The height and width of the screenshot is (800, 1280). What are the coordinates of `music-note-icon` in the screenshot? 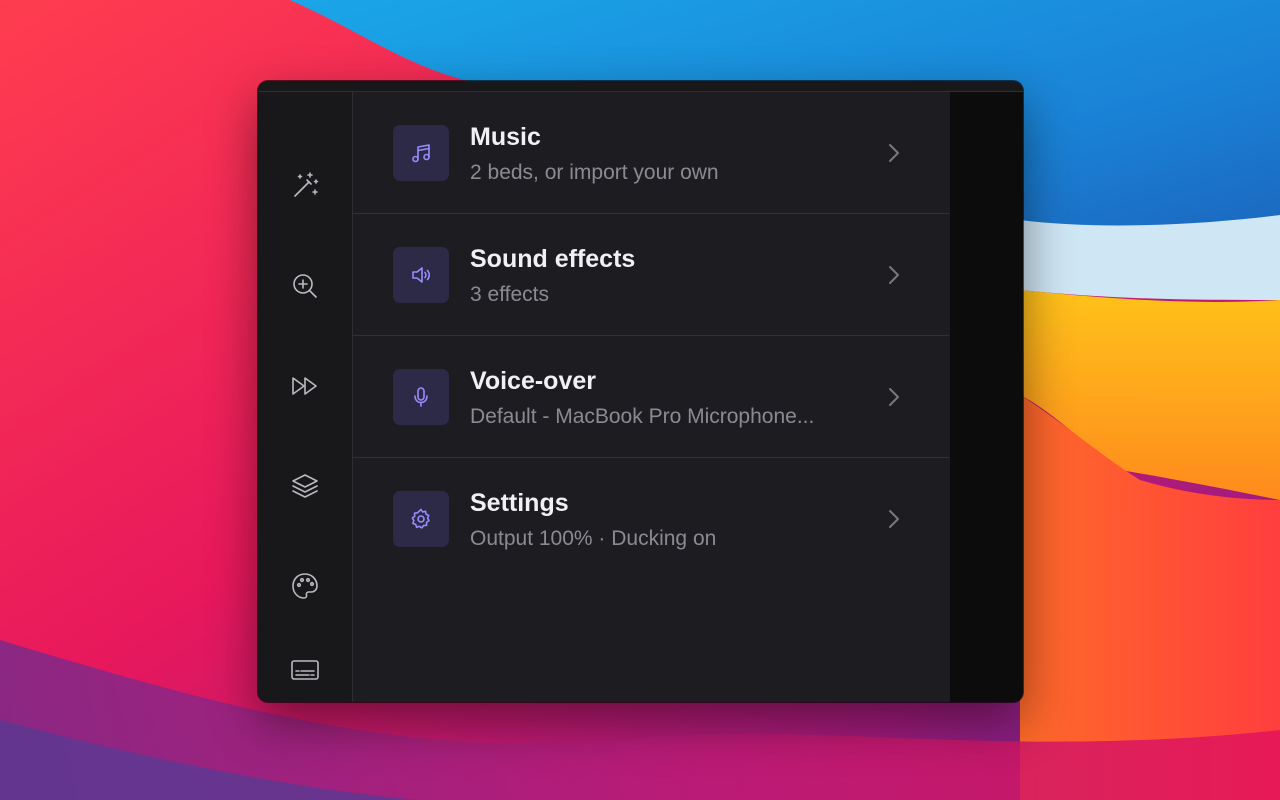 It's located at (421, 153).